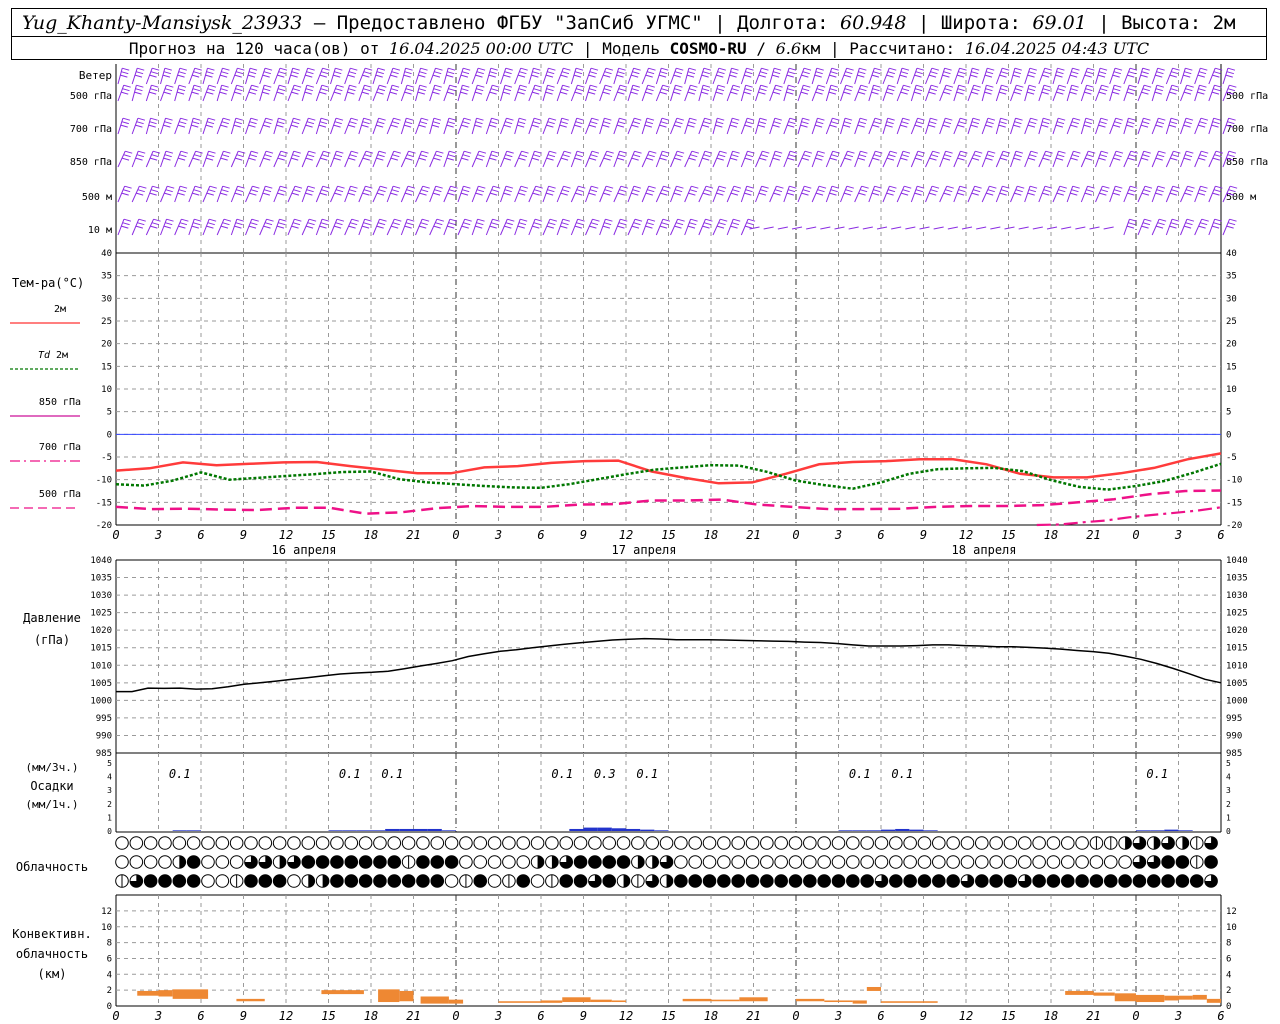  What do you see at coordinates (115, 535) in the screenshot?
I see `x-hour-label: 0` at bounding box center [115, 535].